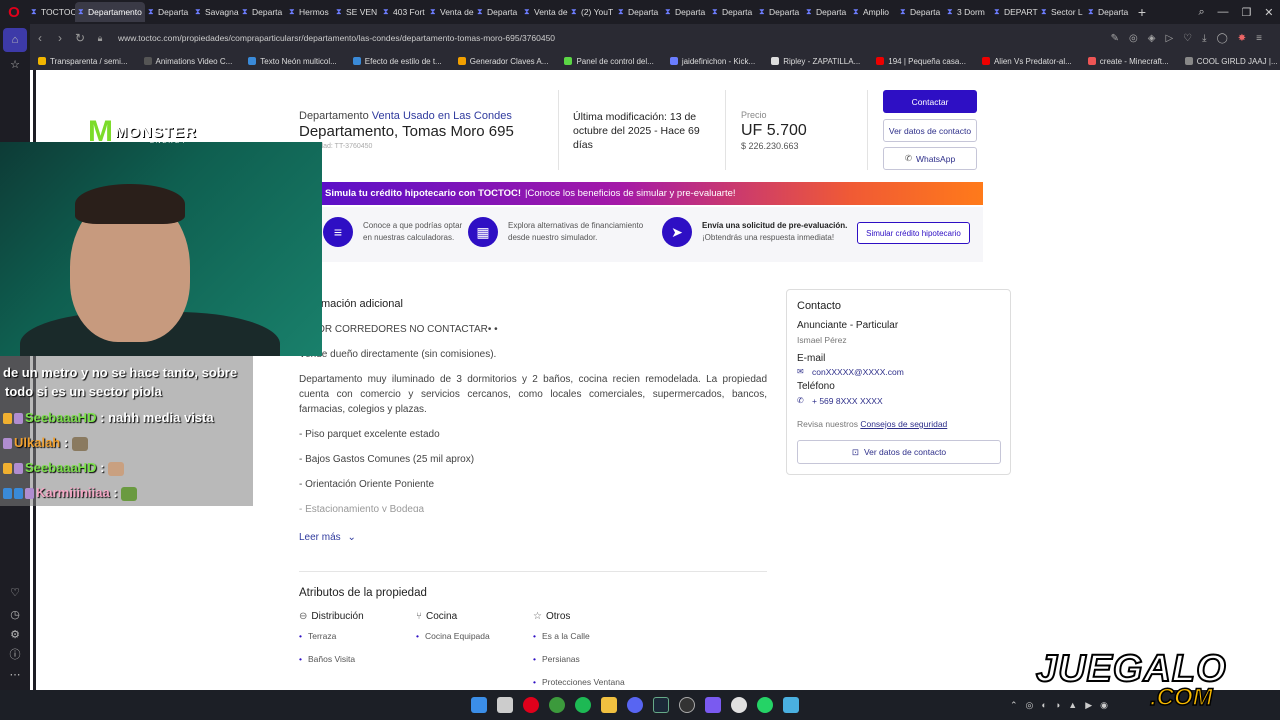 The image size is (1280, 720). I want to click on chat-text: todo si es un sector piola, so click(83, 391).